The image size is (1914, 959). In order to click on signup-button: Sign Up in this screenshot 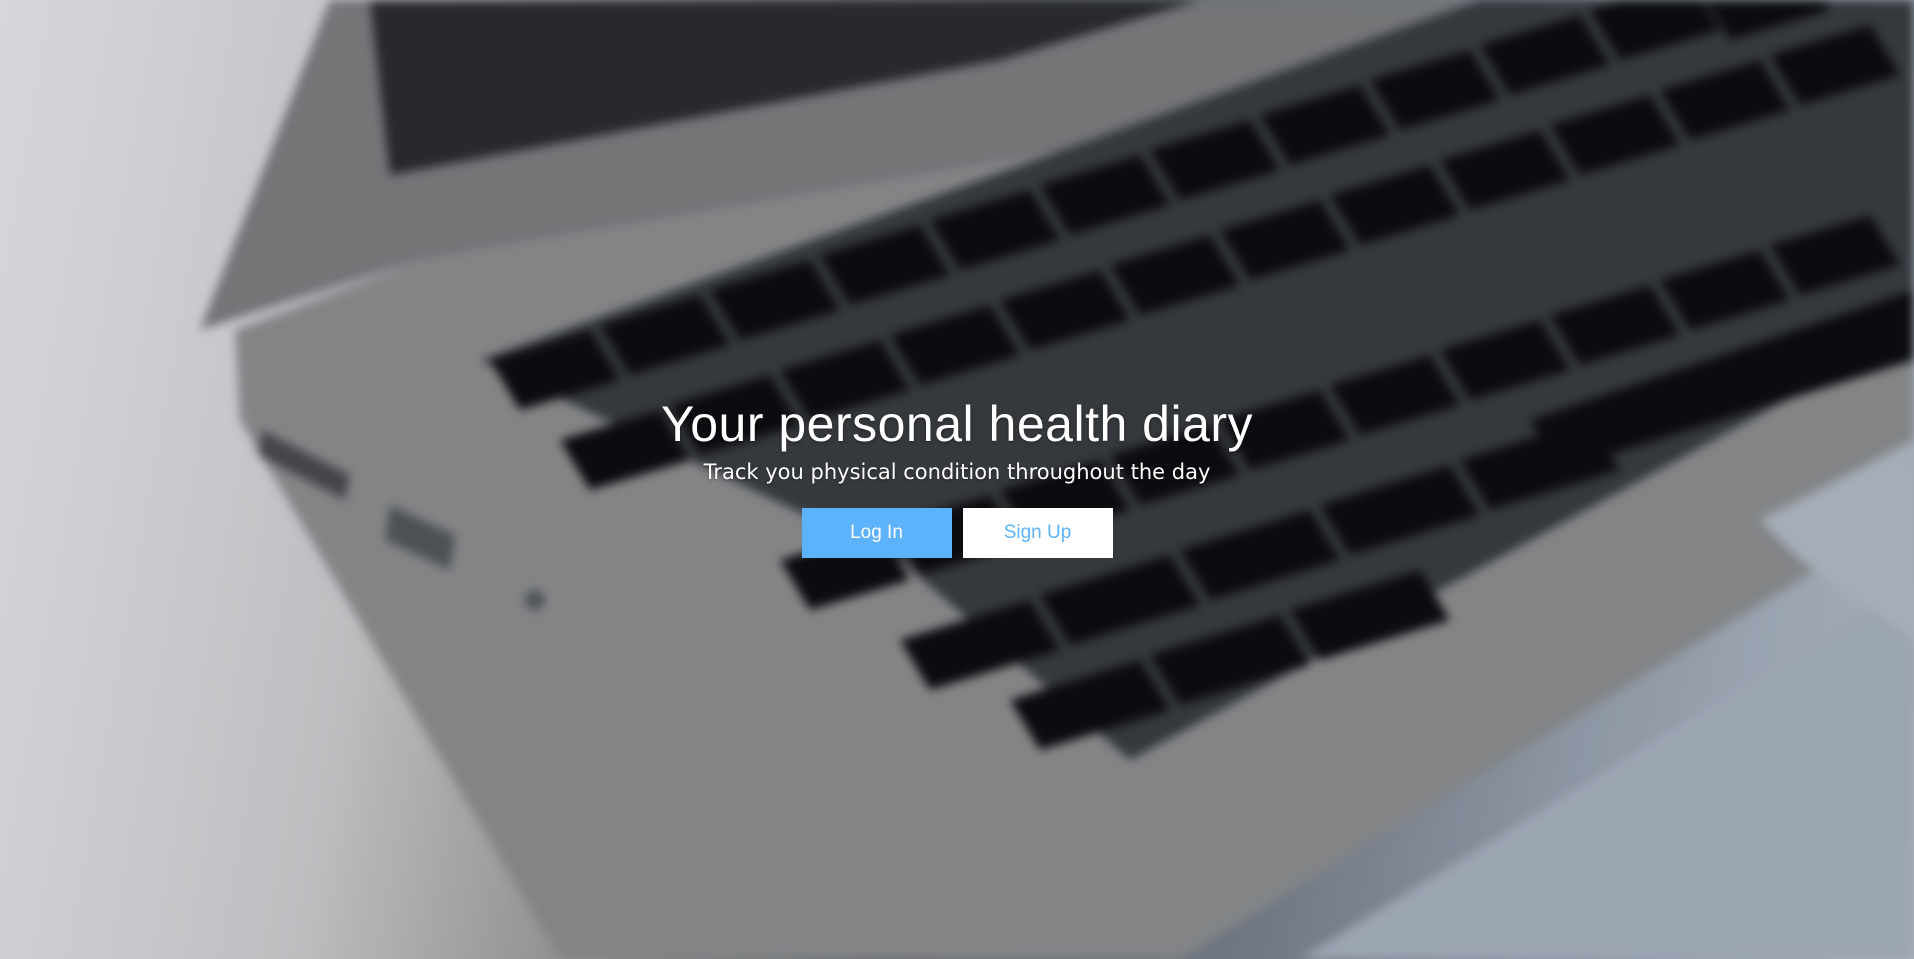, I will do `click(1037, 533)`.